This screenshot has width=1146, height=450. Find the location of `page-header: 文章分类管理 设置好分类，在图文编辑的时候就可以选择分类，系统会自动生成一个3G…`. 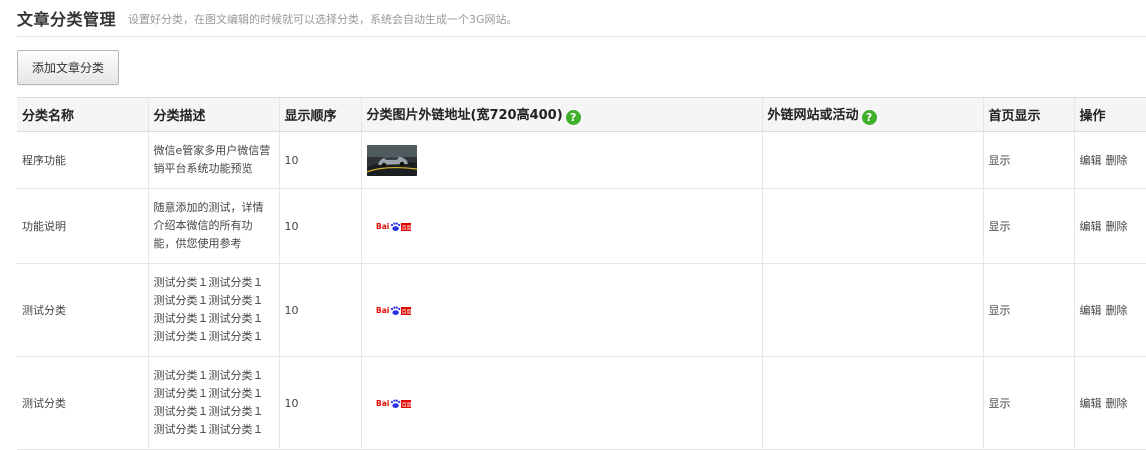

page-header: 文章分类管理 设置好分类，在图文编辑的时候就可以选择分类，系统会自动生成一个3G… is located at coordinates (581, 18).